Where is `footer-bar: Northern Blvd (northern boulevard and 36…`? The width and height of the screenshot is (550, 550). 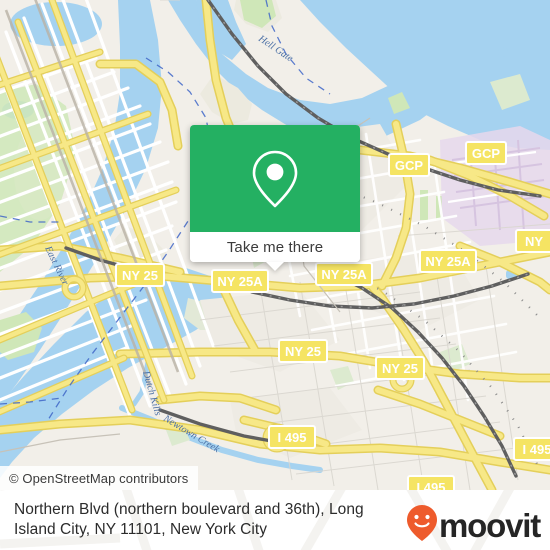 footer-bar: Northern Blvd (northern boulevard and 36… is located at coordinates (275, 520).